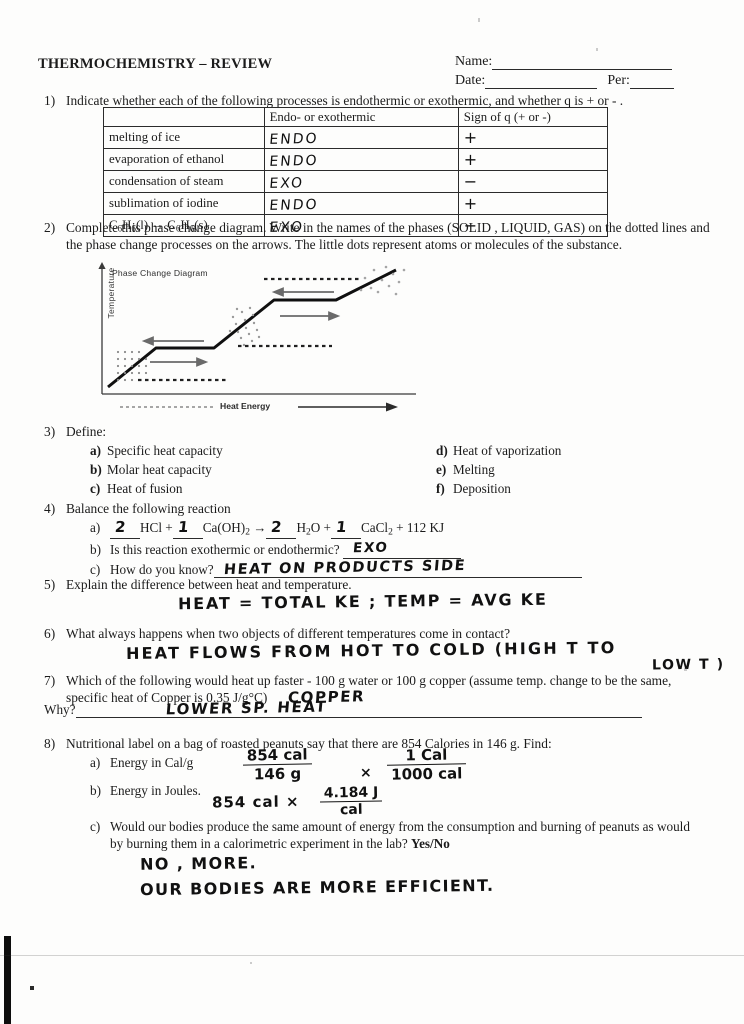 The height and width of the screenshot is (1024, 744). Describe the element at coordinates (371, 548) in the screenshot. I see `question-4b-answer: EXO` at that location.